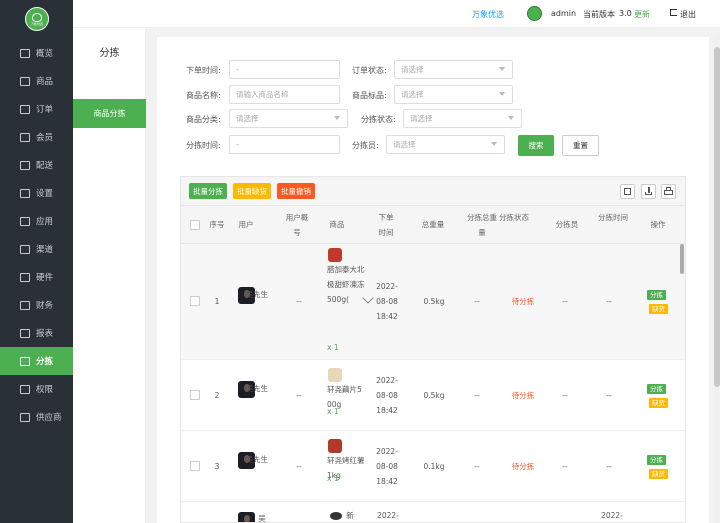  What do you see at coordinates (45, 278) in the screenshot?
I see `sidebar-item-label: 硬件` at bounding box center [45, 278].